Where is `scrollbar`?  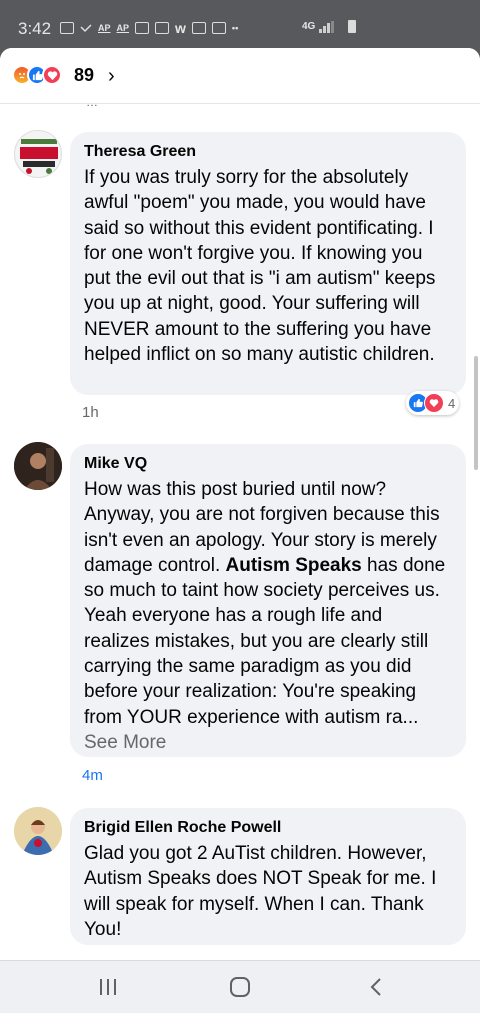
scrollbar is located at coordinates (476, 413).